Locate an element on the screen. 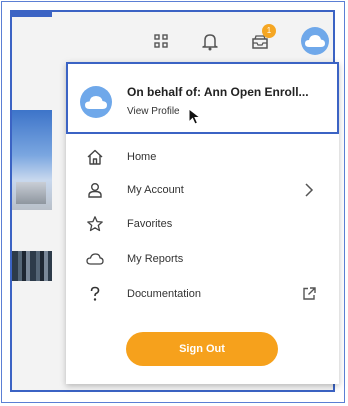 This screenshot has width=348, height=406. cloud-icon is located at coordinates (95, 259).